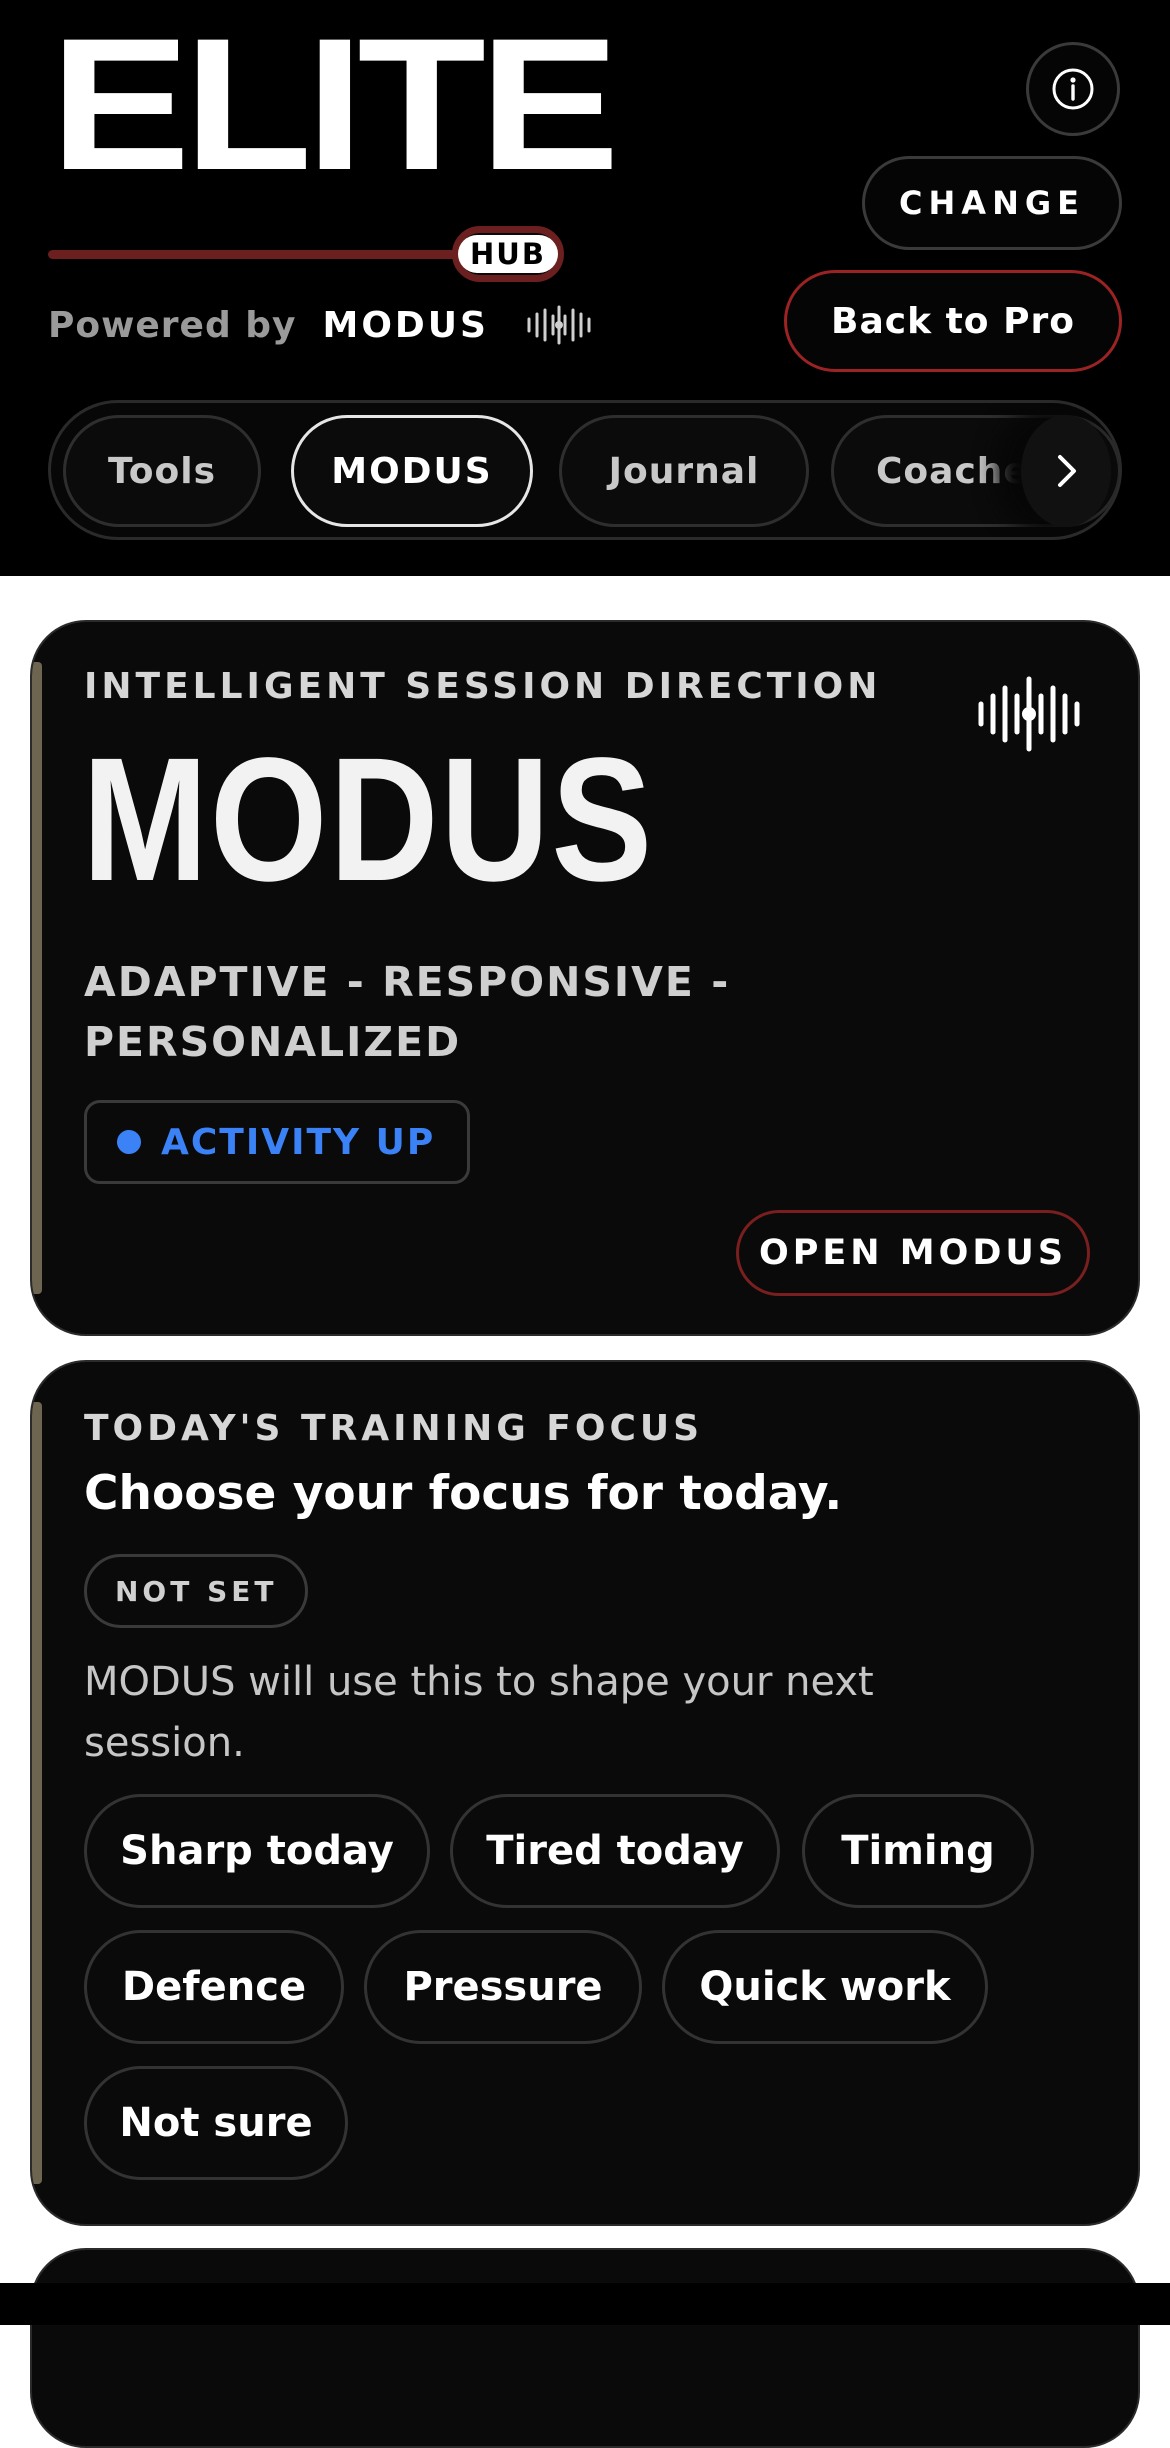  What do you see at coordinates (953, 321) in the screenshot?
I see `back-to-pro-button: Back to Pro` at bounding box center [953, 321].